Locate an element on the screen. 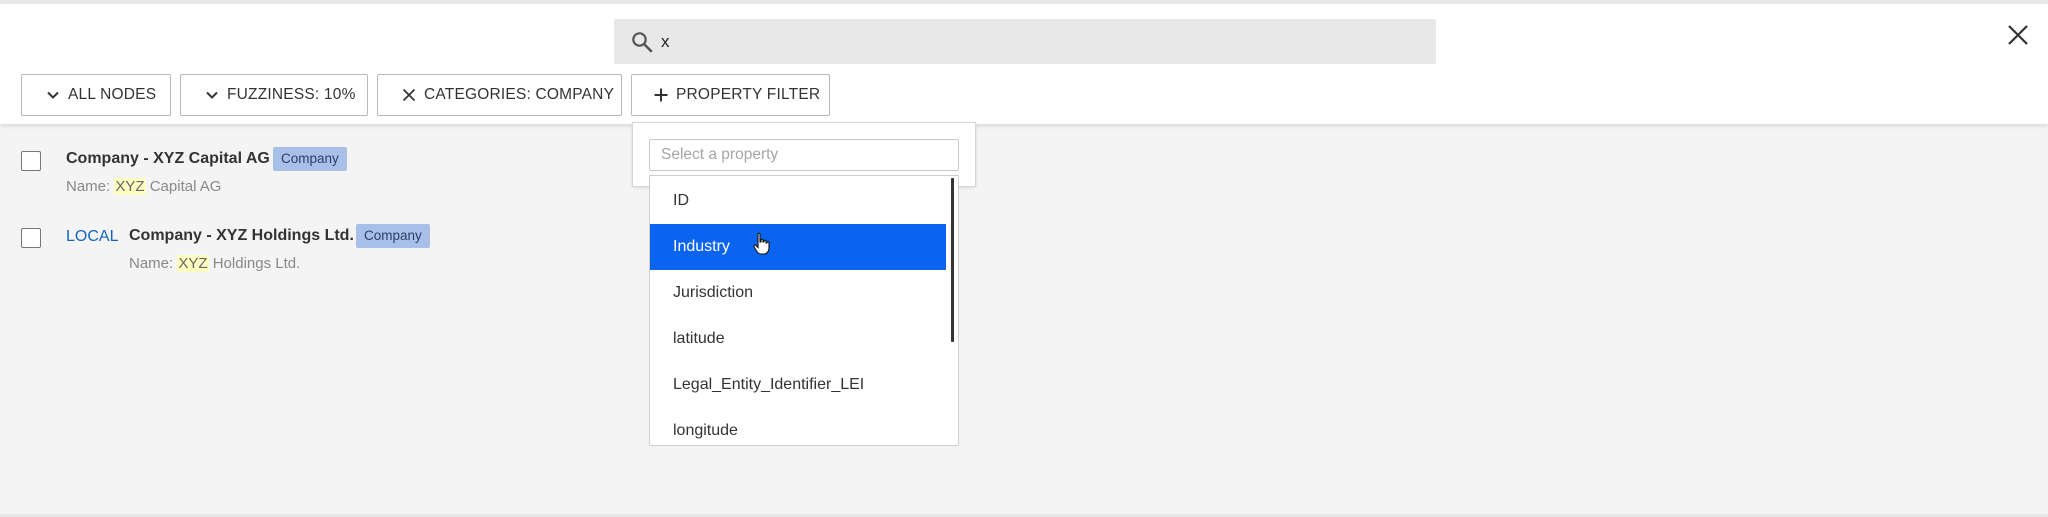 This screenshot has width=2048, height=517. list-scrollbar is located at coordinates (952, 260).